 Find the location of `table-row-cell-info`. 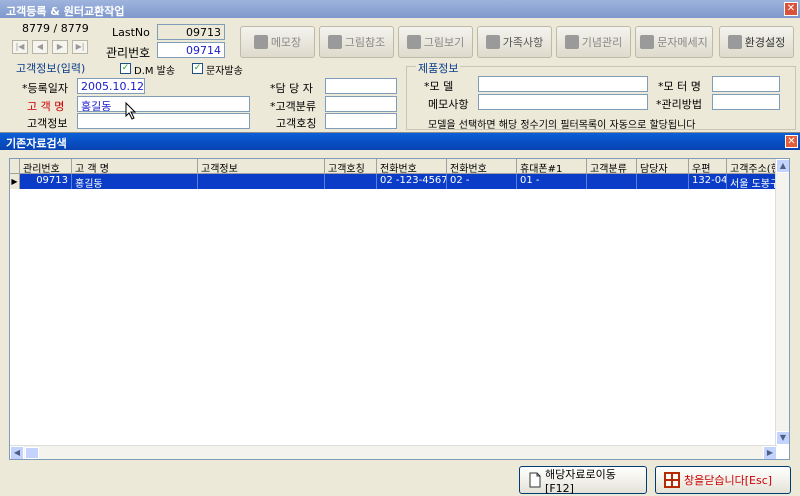

table-row-cell-info is located at coordinates (261, 181).